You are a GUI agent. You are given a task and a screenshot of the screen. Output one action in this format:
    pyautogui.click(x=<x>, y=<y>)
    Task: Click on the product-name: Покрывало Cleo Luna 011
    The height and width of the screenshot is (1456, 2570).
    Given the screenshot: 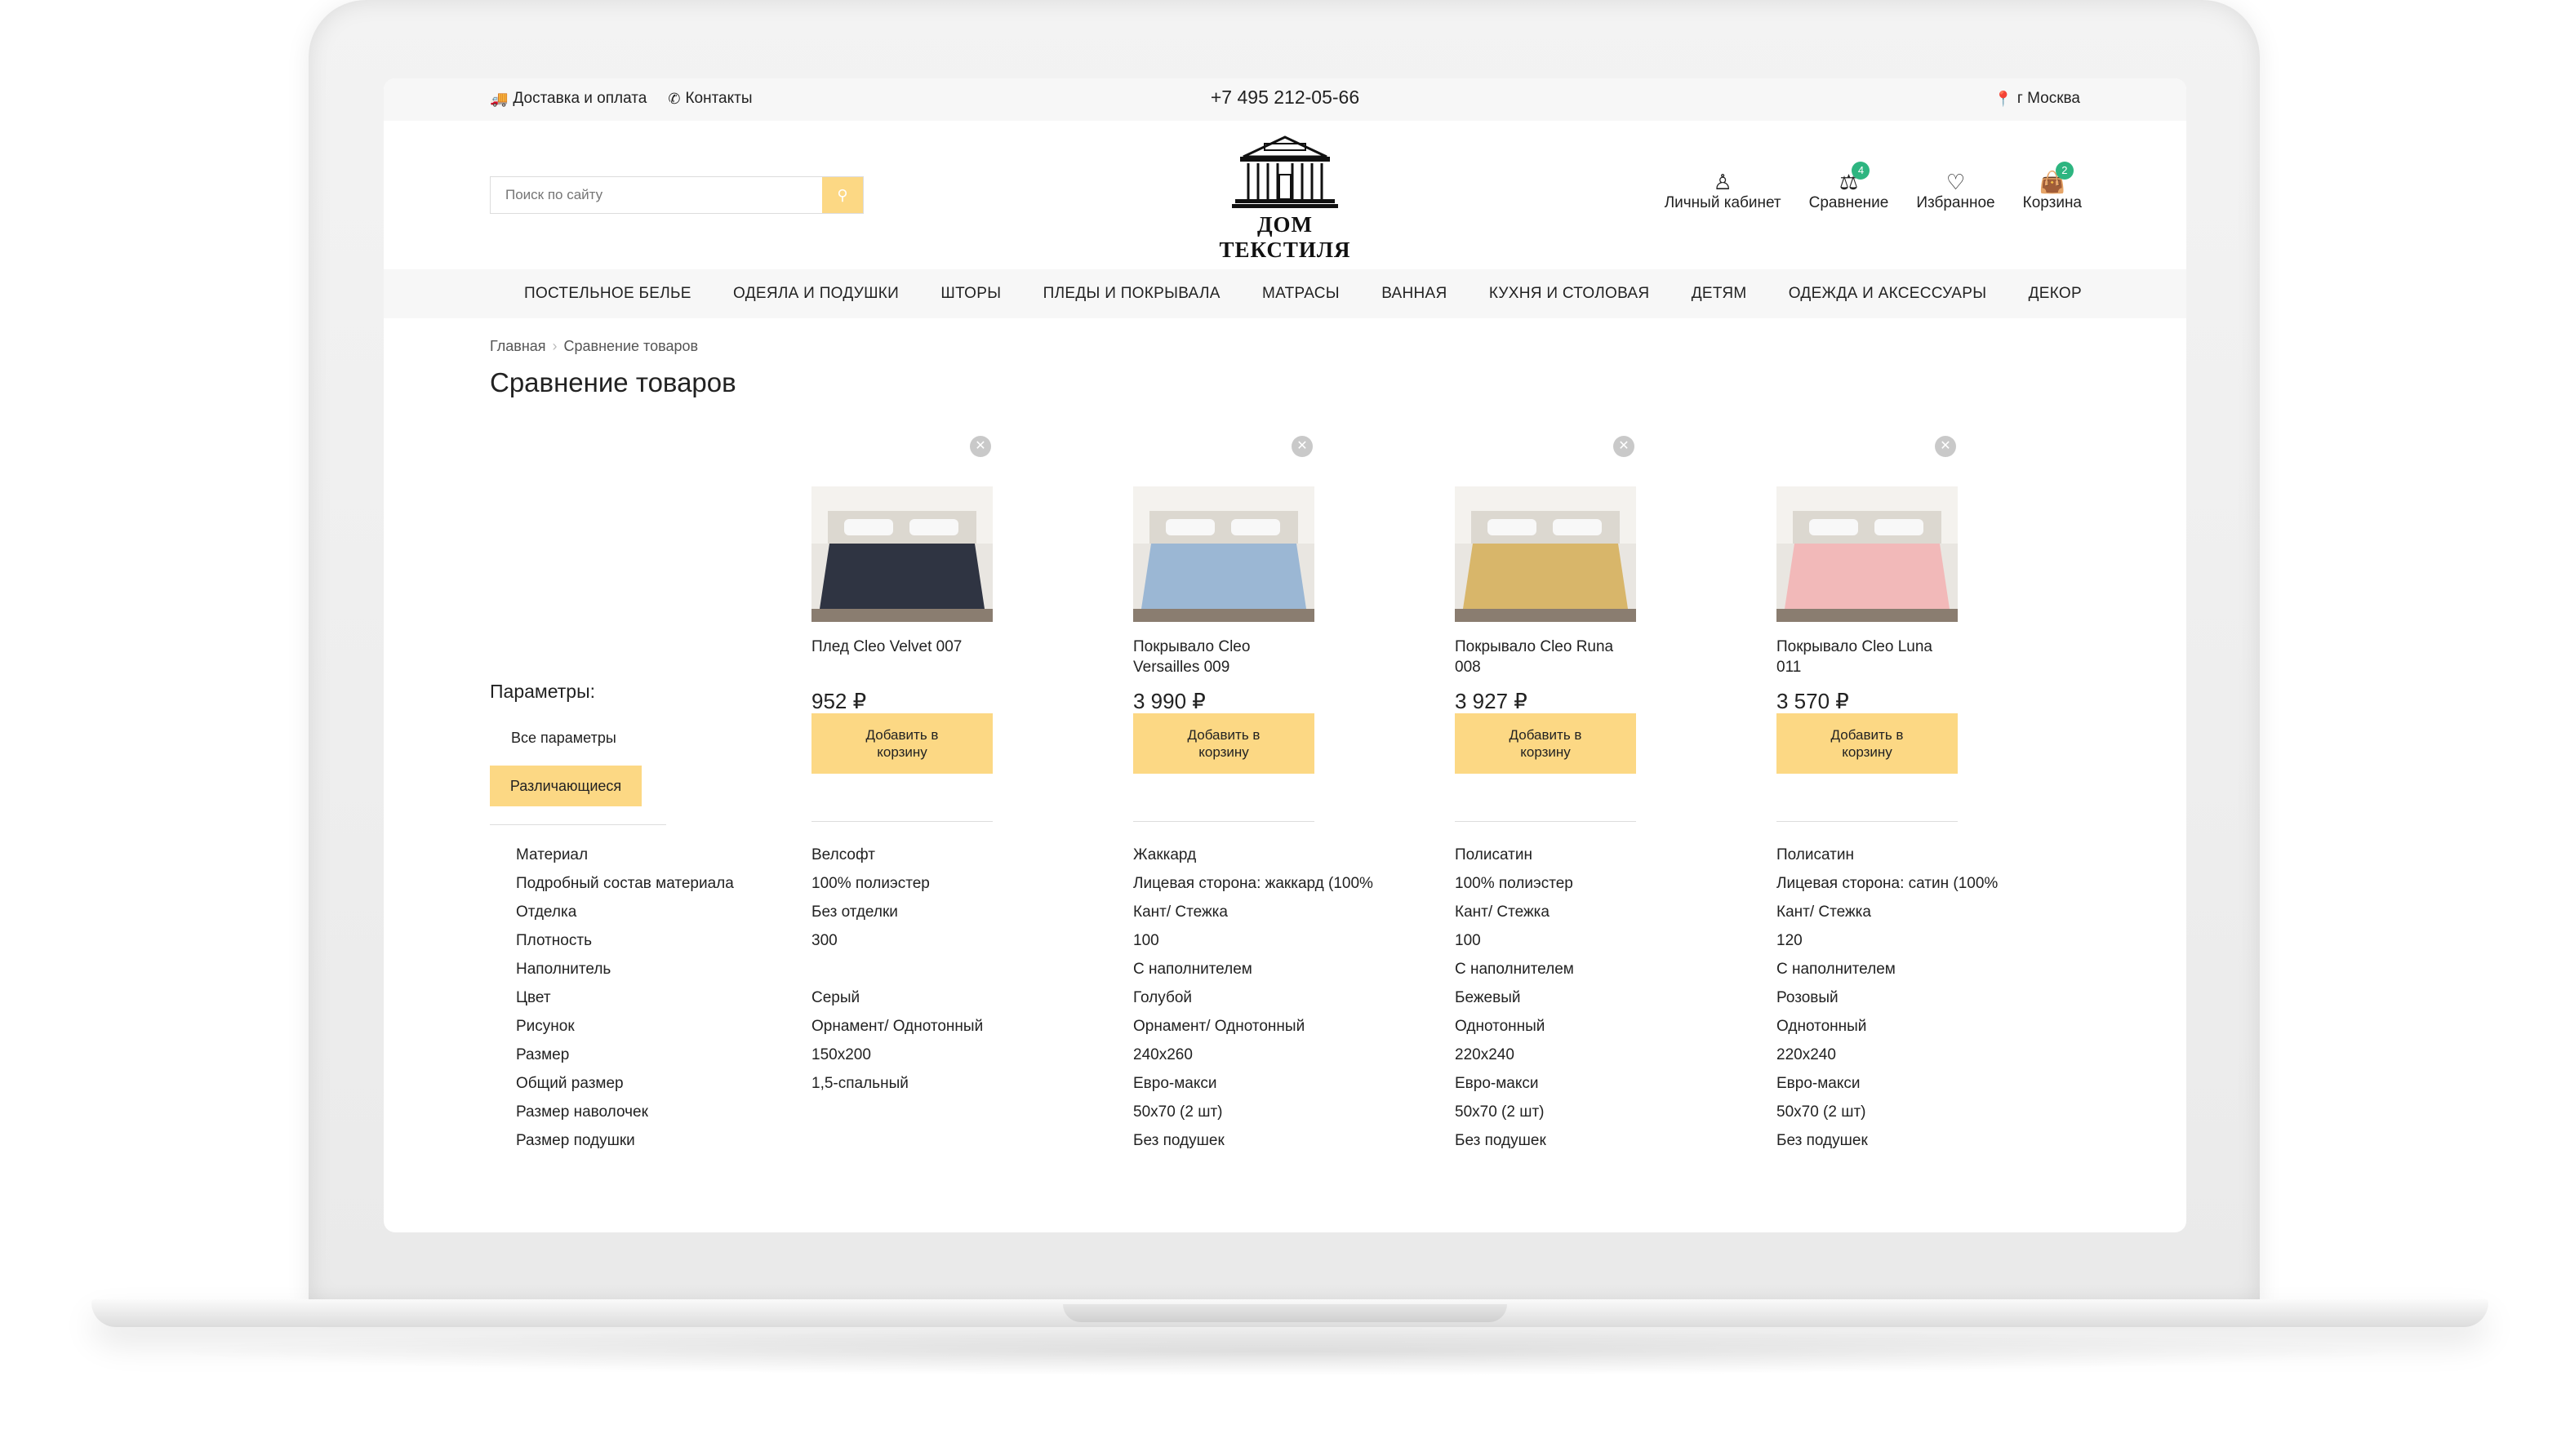 What is the action you would take?
    pyautogui.click(x=1867, y=657)
    